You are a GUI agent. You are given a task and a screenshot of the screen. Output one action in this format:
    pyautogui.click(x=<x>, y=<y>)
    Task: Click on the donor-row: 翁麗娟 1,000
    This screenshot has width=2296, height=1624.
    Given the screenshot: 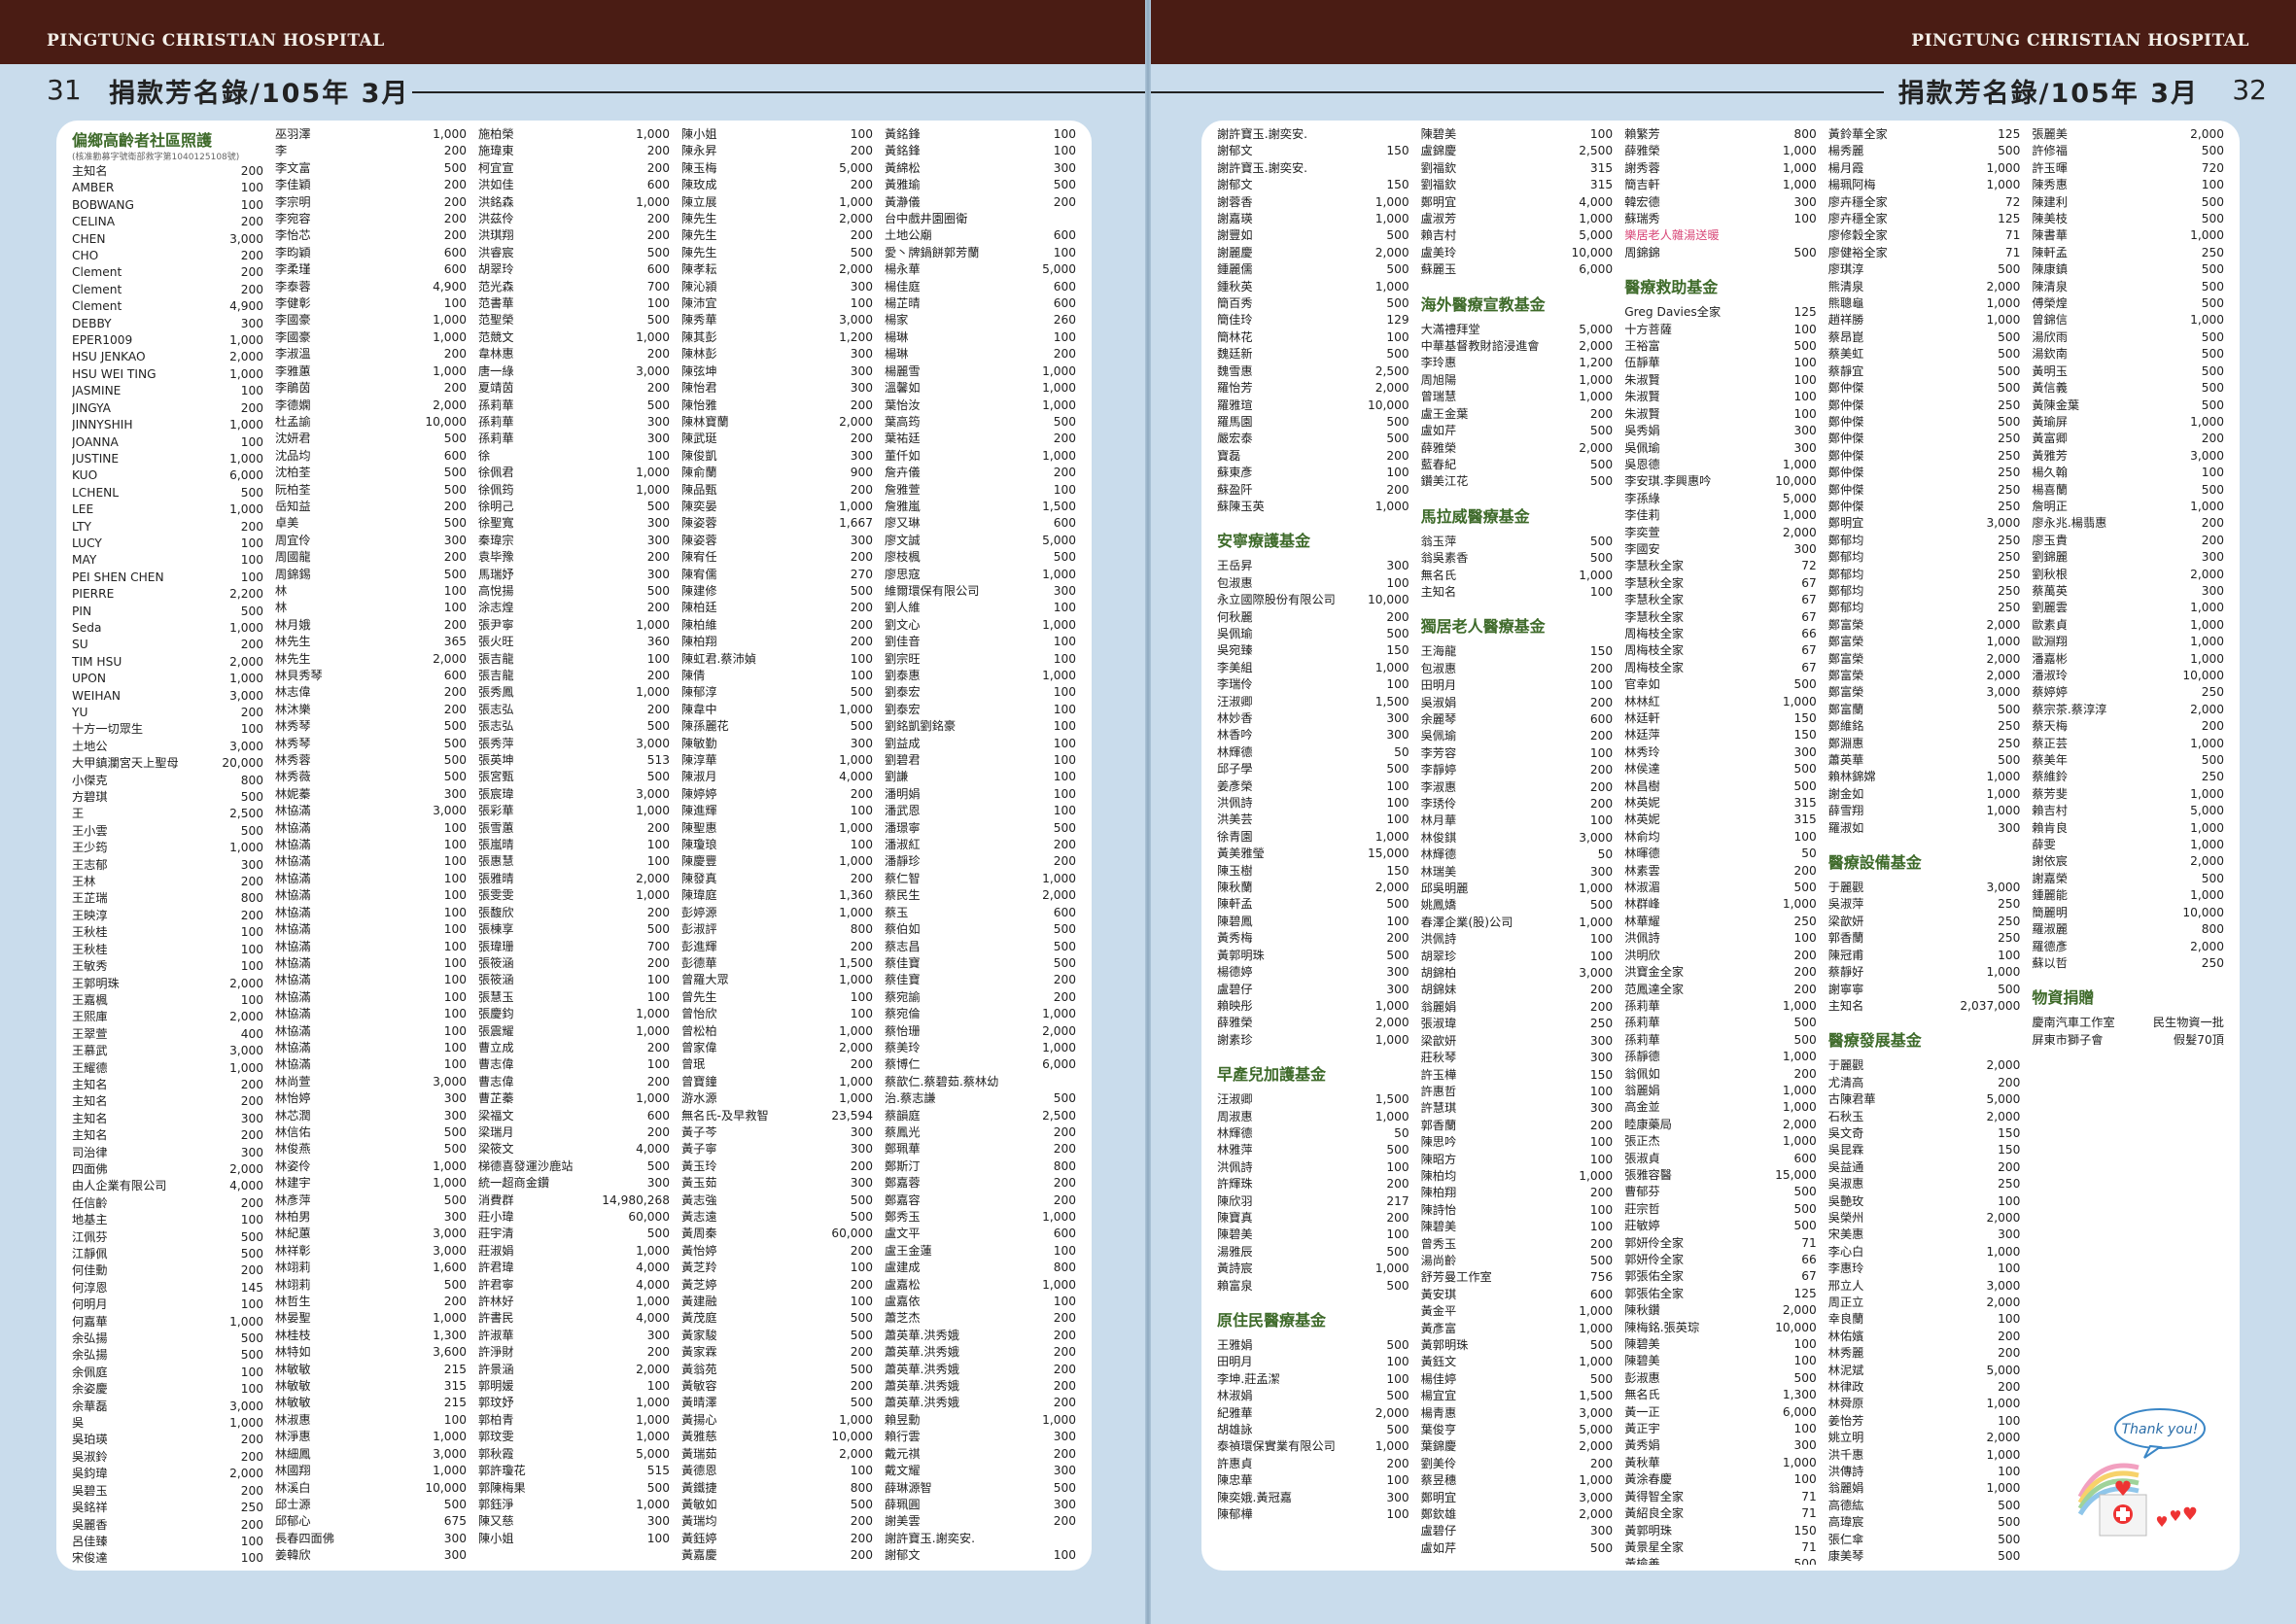 What is the action you would take?
    pyautogui.click(x=1720, y=1091)
    